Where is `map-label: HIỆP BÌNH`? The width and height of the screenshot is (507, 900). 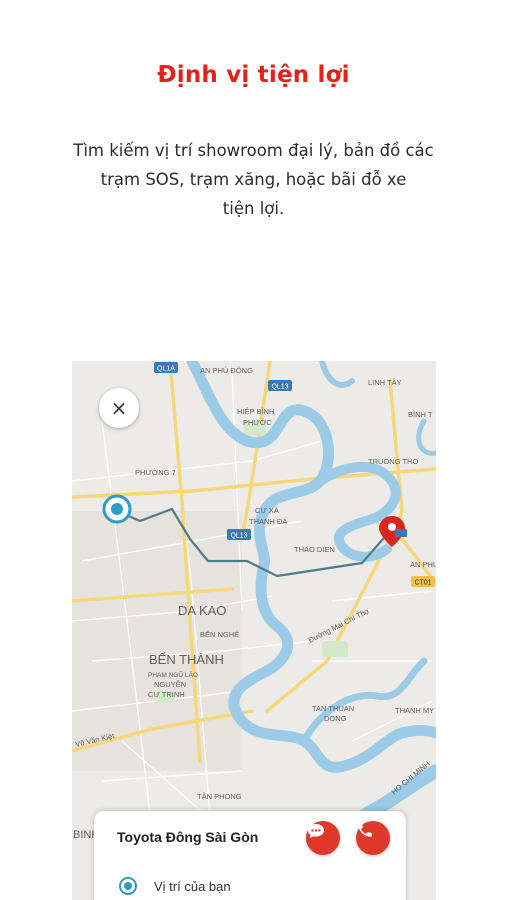 map-label: HIỆP BÌNH is located at coordinates (255, 411).